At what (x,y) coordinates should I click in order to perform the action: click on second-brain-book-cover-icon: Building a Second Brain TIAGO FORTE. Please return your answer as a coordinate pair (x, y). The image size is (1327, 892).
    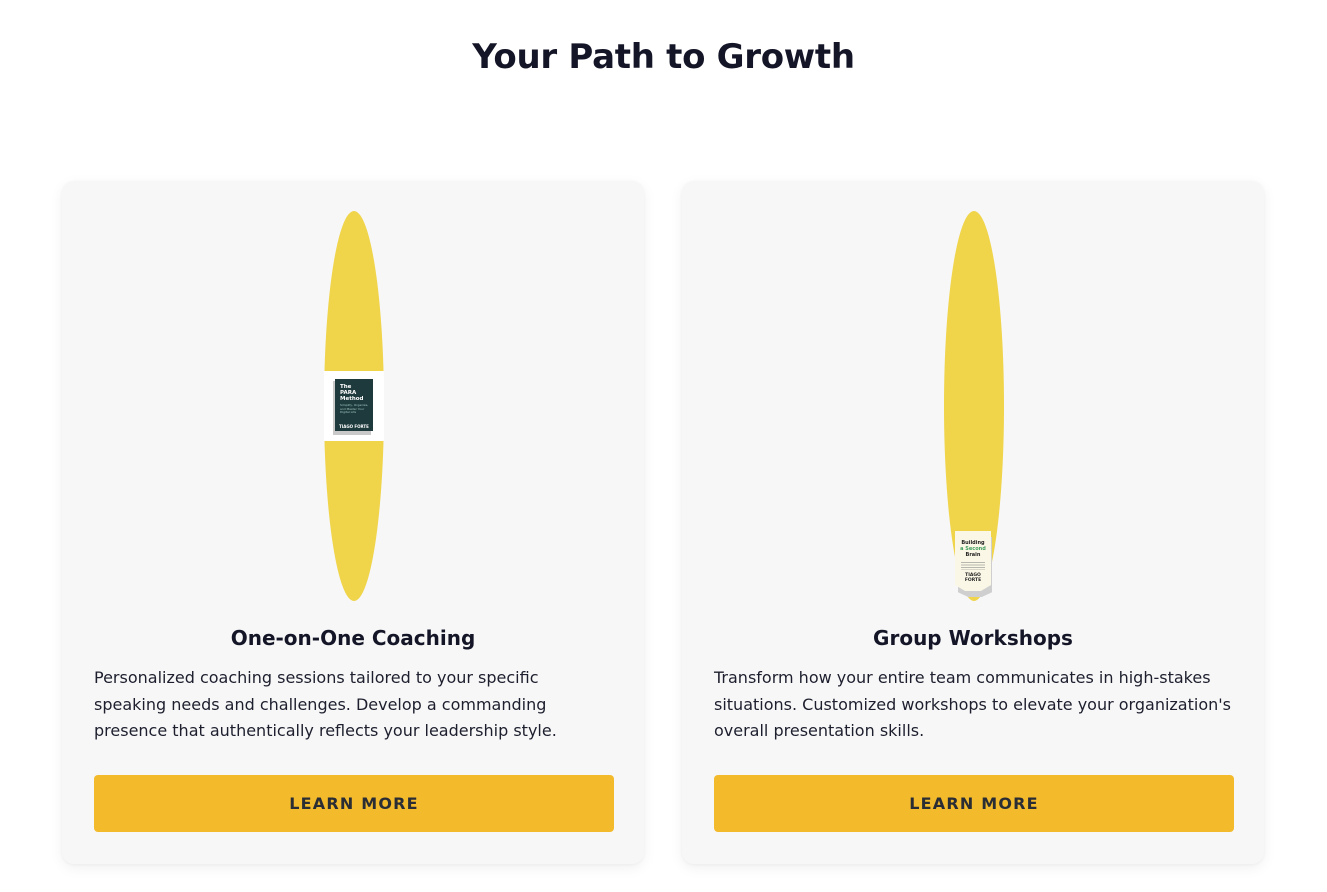
    Looking at the image, I should click on (974, 564).